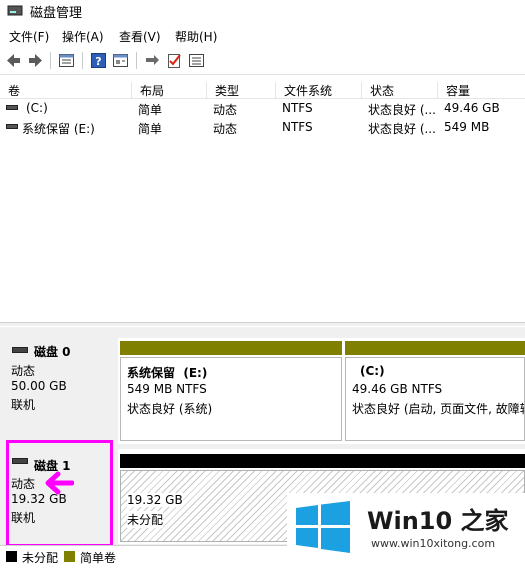  I want to click on back-arrow-icon, so click(13, 60).